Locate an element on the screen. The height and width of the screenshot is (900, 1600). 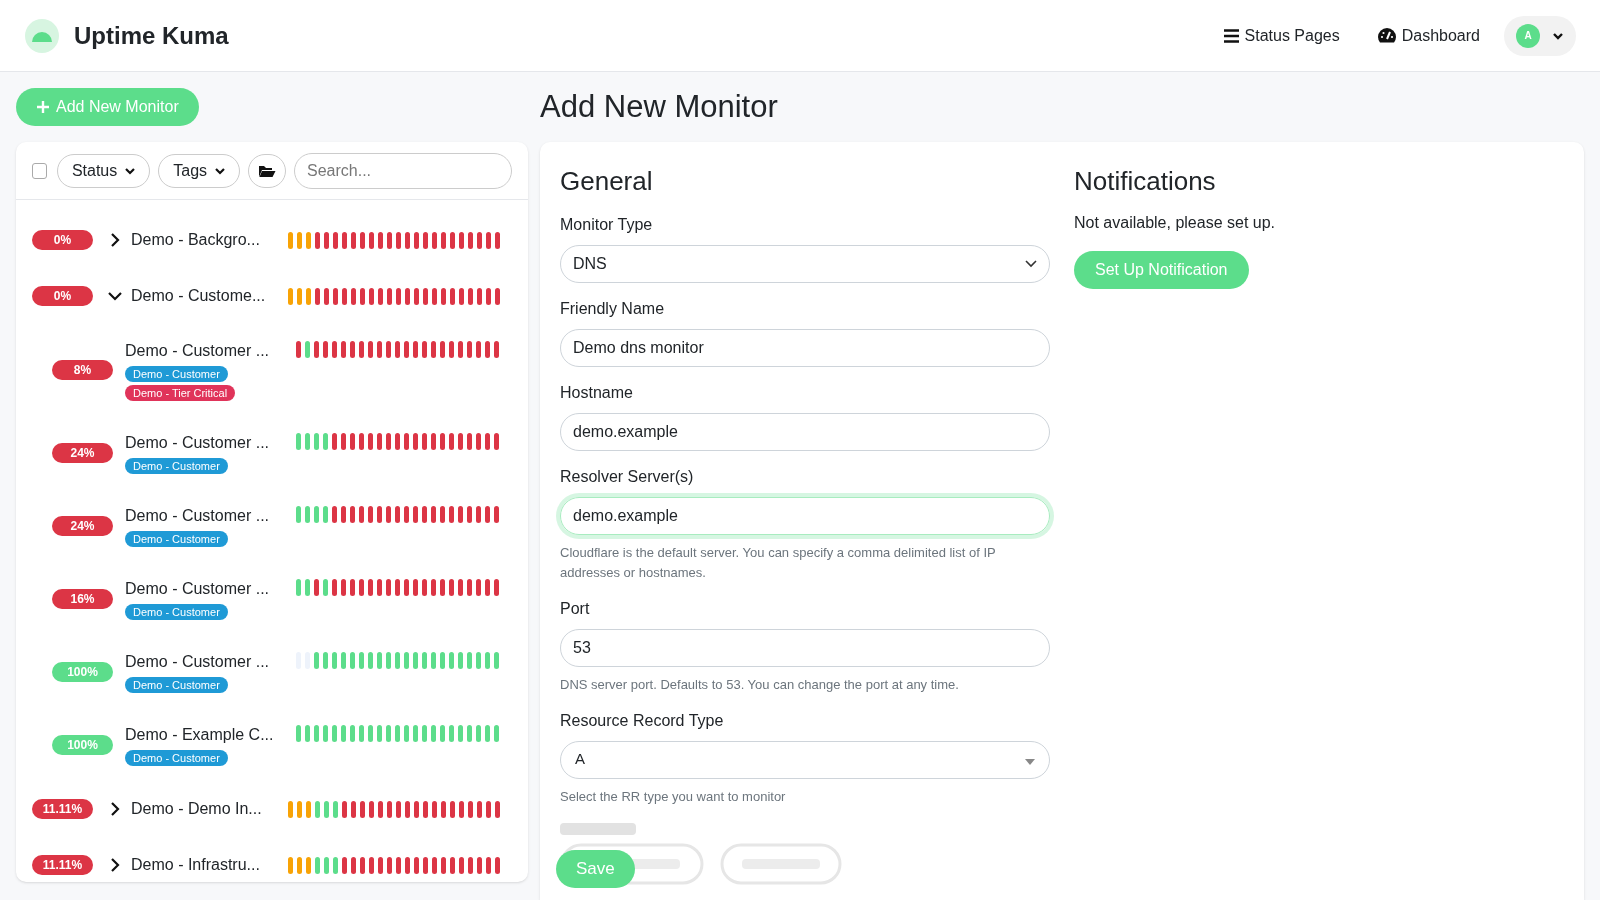
folder-icon is located at coordinates (267, 170).